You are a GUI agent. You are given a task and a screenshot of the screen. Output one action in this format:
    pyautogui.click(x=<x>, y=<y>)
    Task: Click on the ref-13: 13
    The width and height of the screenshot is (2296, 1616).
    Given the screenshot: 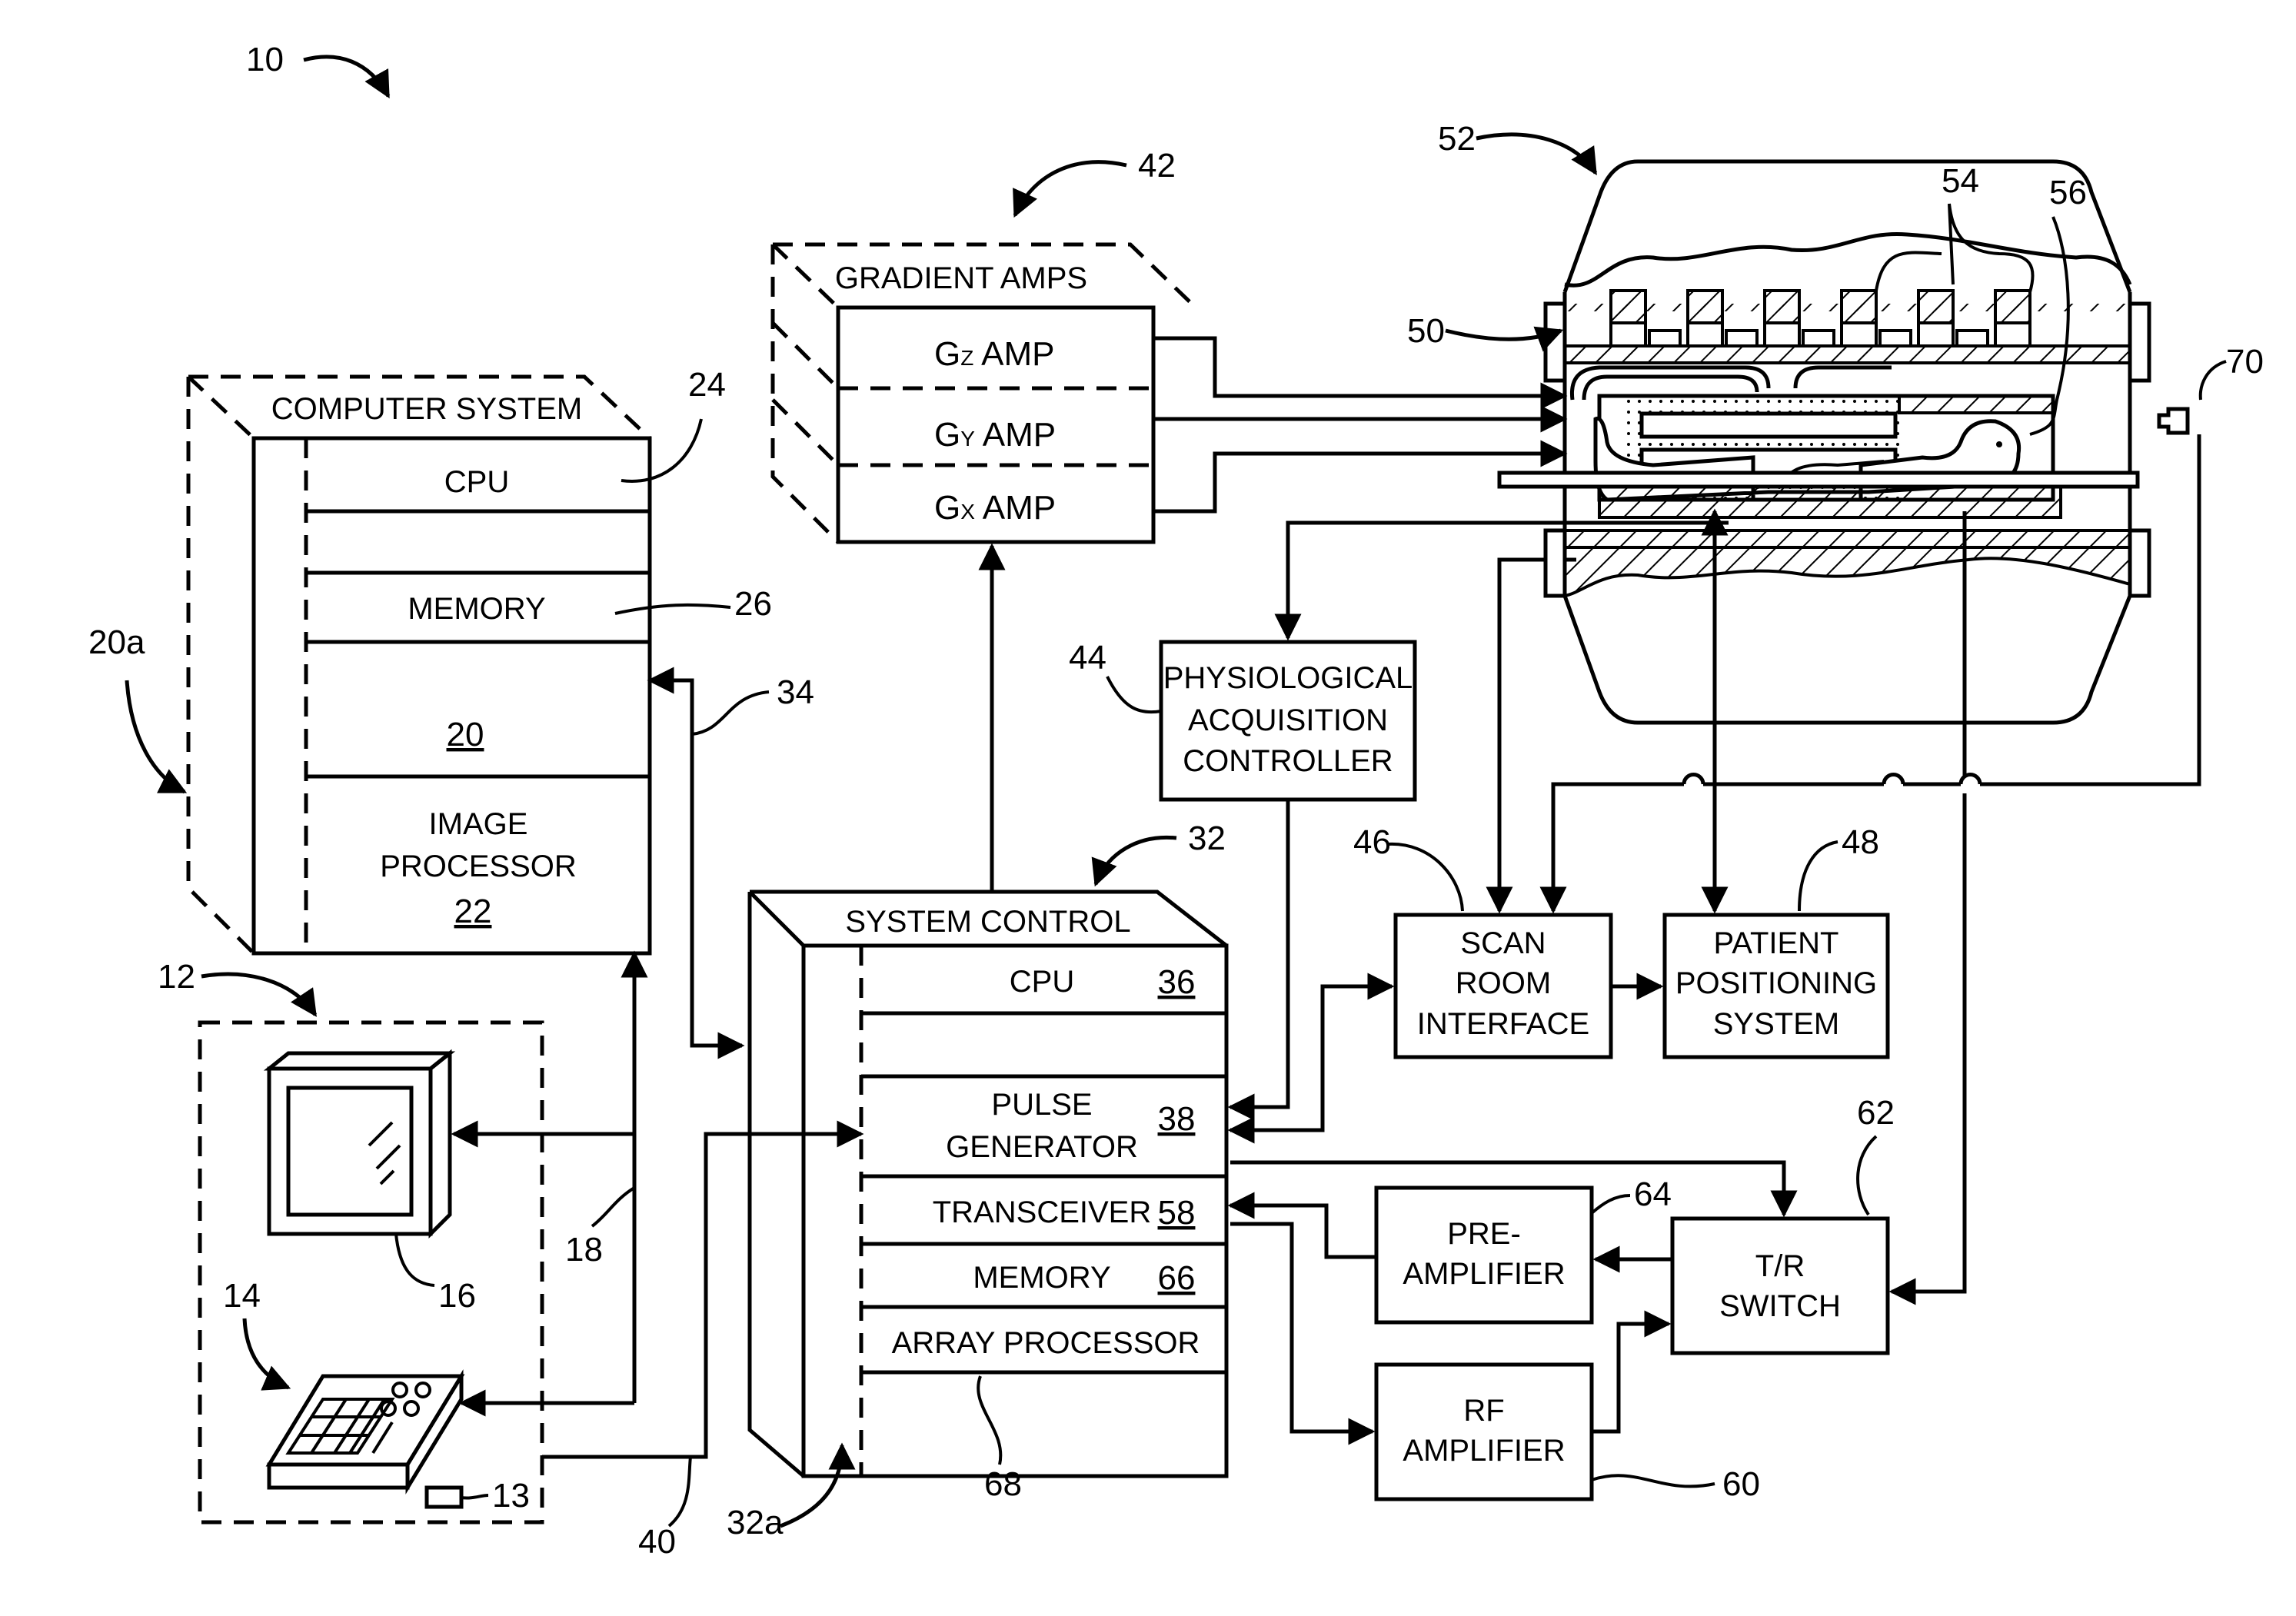 What is the action you would take?
    pyautogui.click(x=511, y=1496)
    